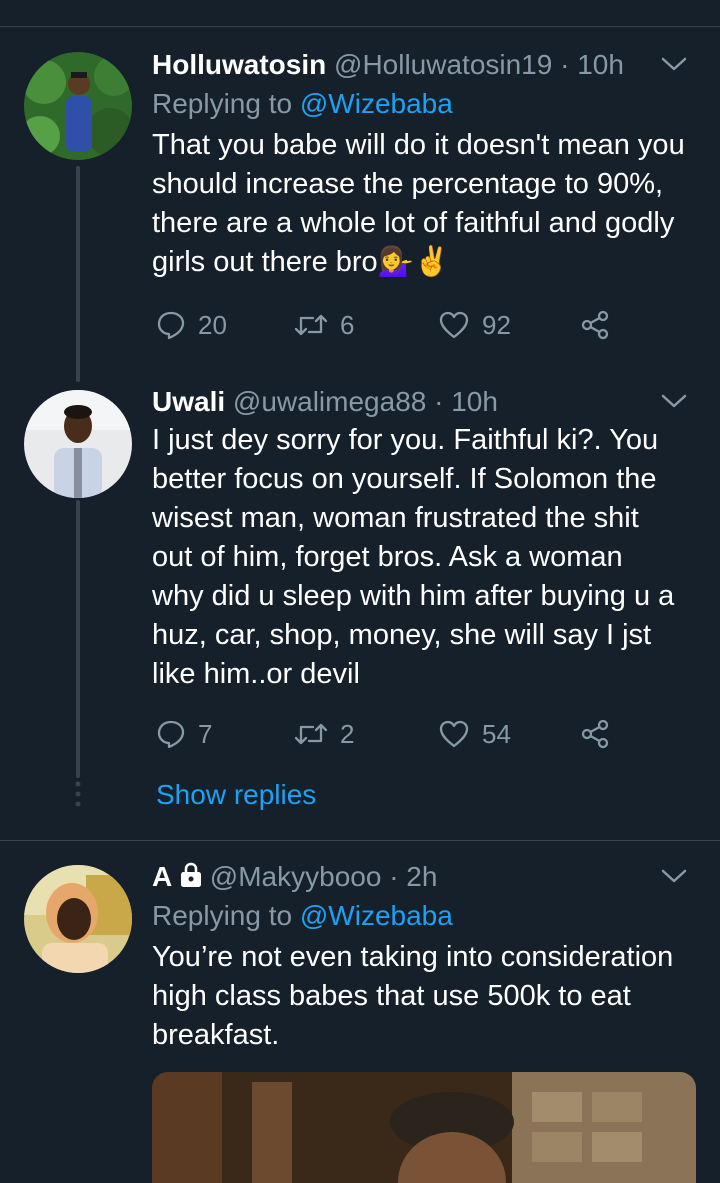 The height and width of the screenshot is (1183, 720). What do you see at coordinates (408, 184) in the screenshot?
I see `tweet-text-line: should increase the percentage to 90%,` at bounding box center [408, 184].